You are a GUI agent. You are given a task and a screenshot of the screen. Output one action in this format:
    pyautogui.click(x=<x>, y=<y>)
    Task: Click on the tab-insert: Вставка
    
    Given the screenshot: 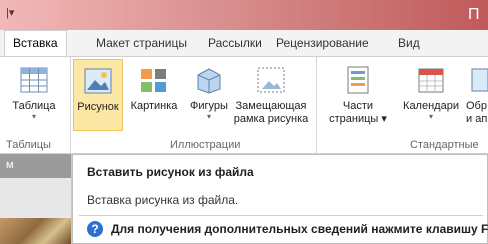 What is the action you would take?
    pyautogui.click(x=35, y=43)
    